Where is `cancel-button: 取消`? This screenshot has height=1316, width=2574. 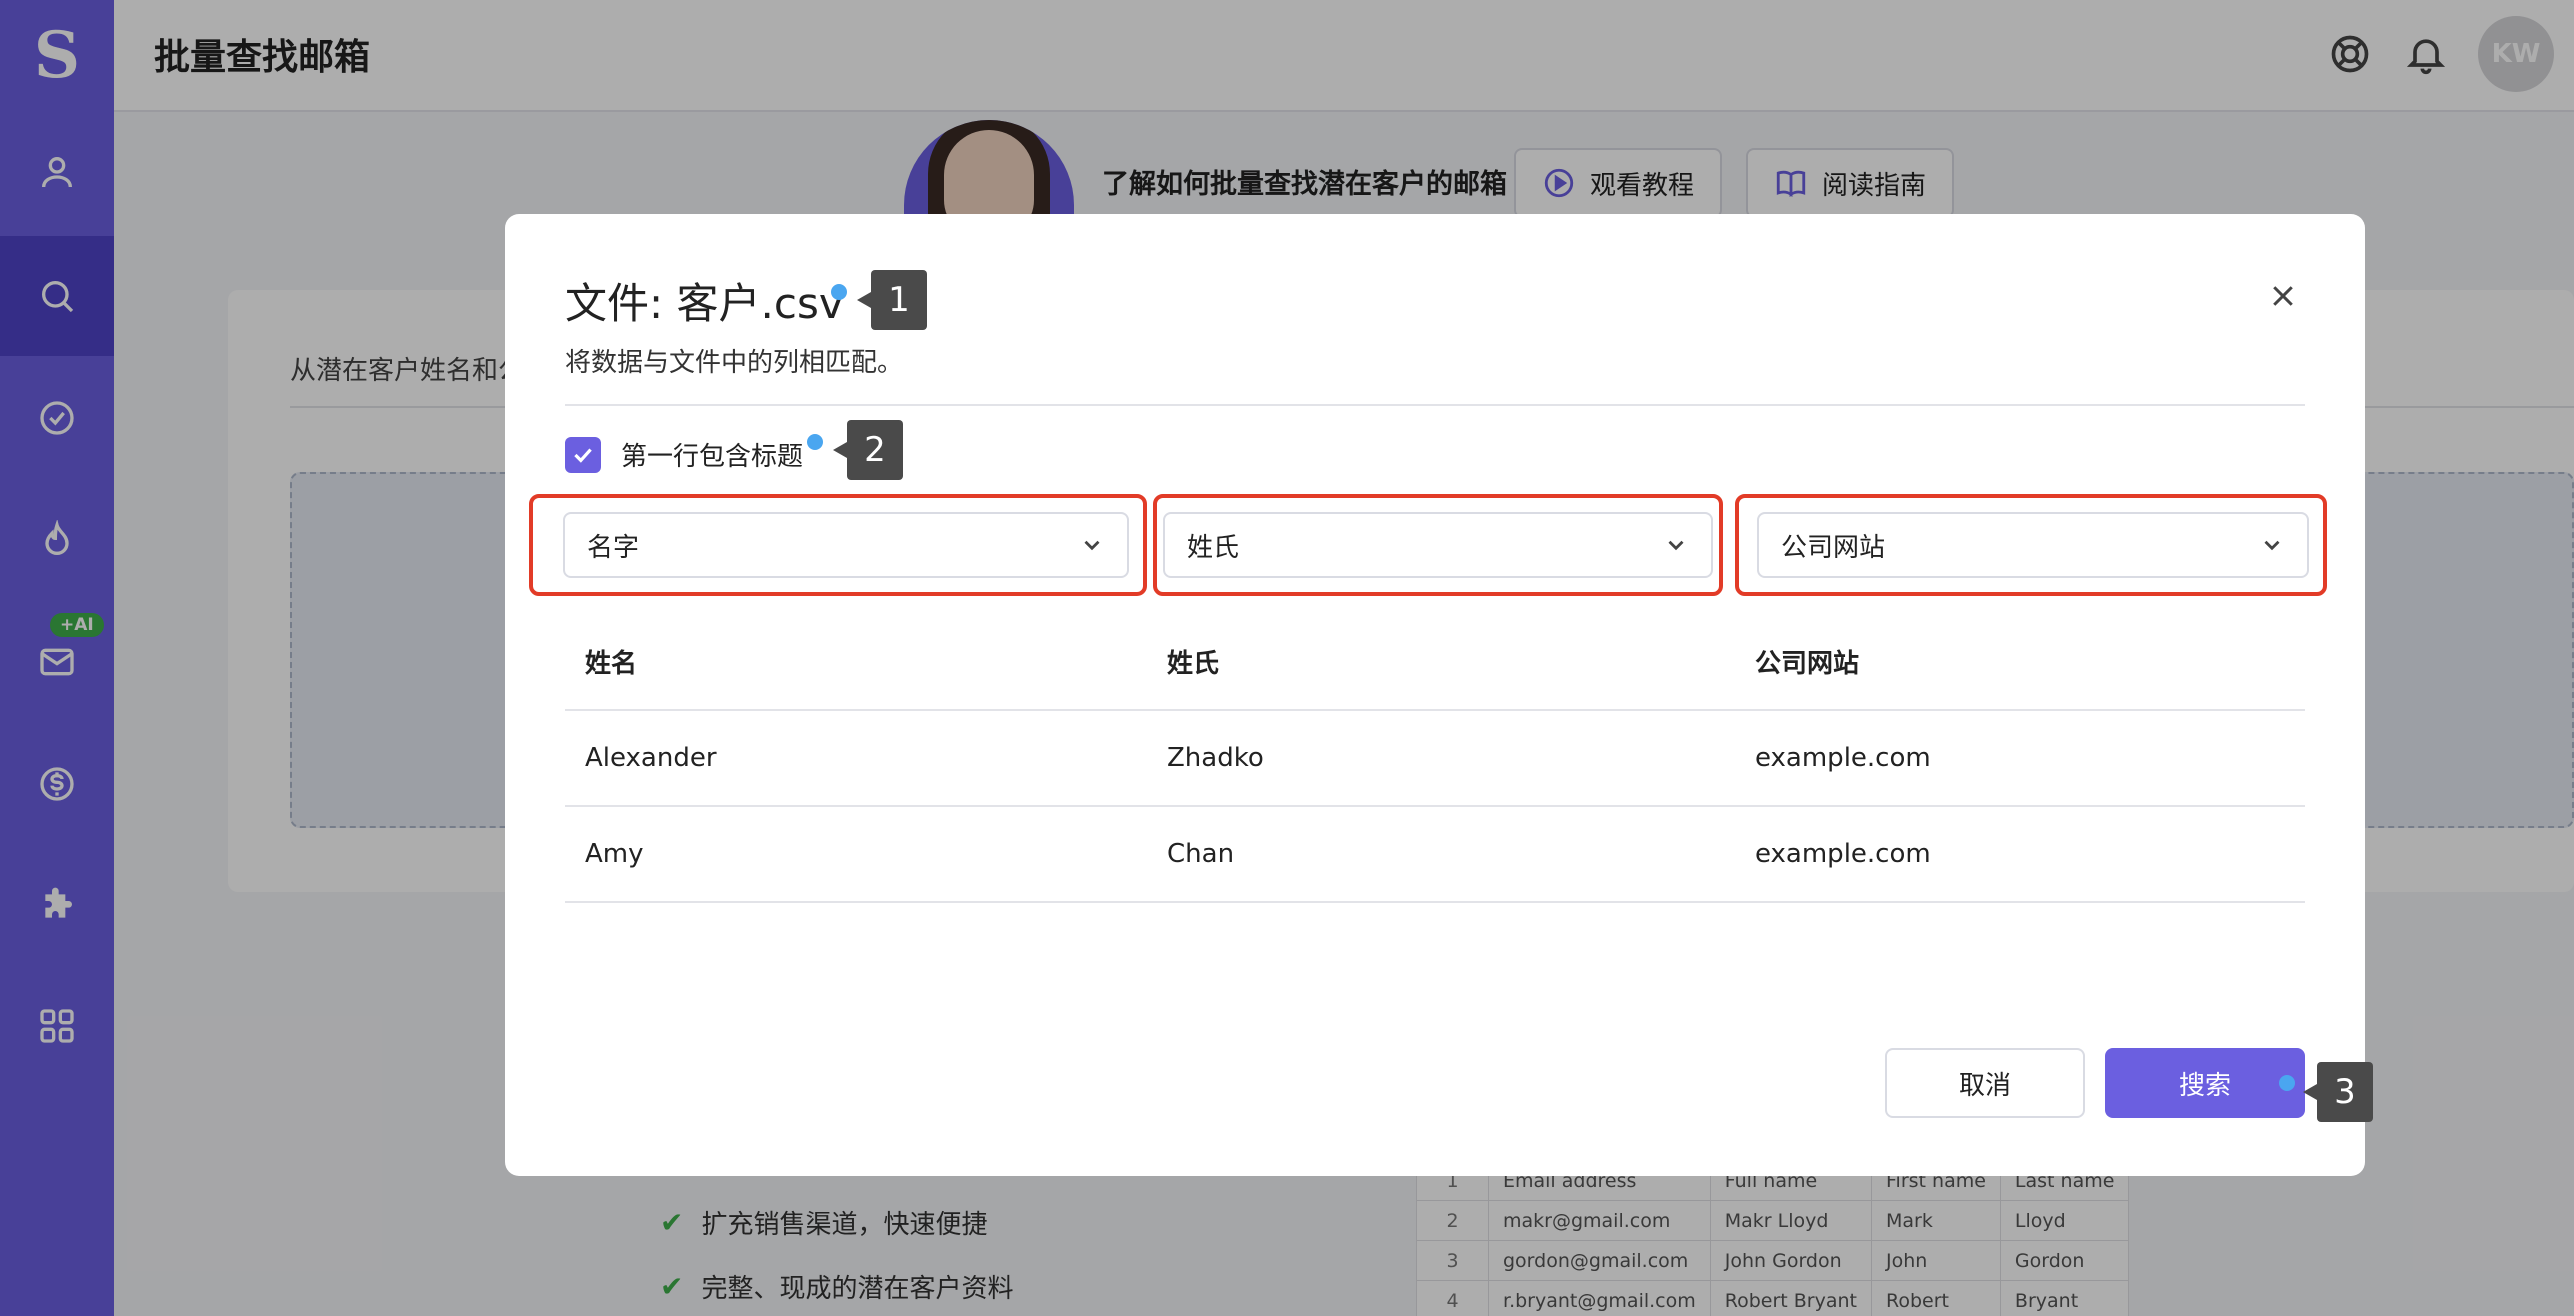
cancel-button: 取消 is located at coordinates (1985, 1083).